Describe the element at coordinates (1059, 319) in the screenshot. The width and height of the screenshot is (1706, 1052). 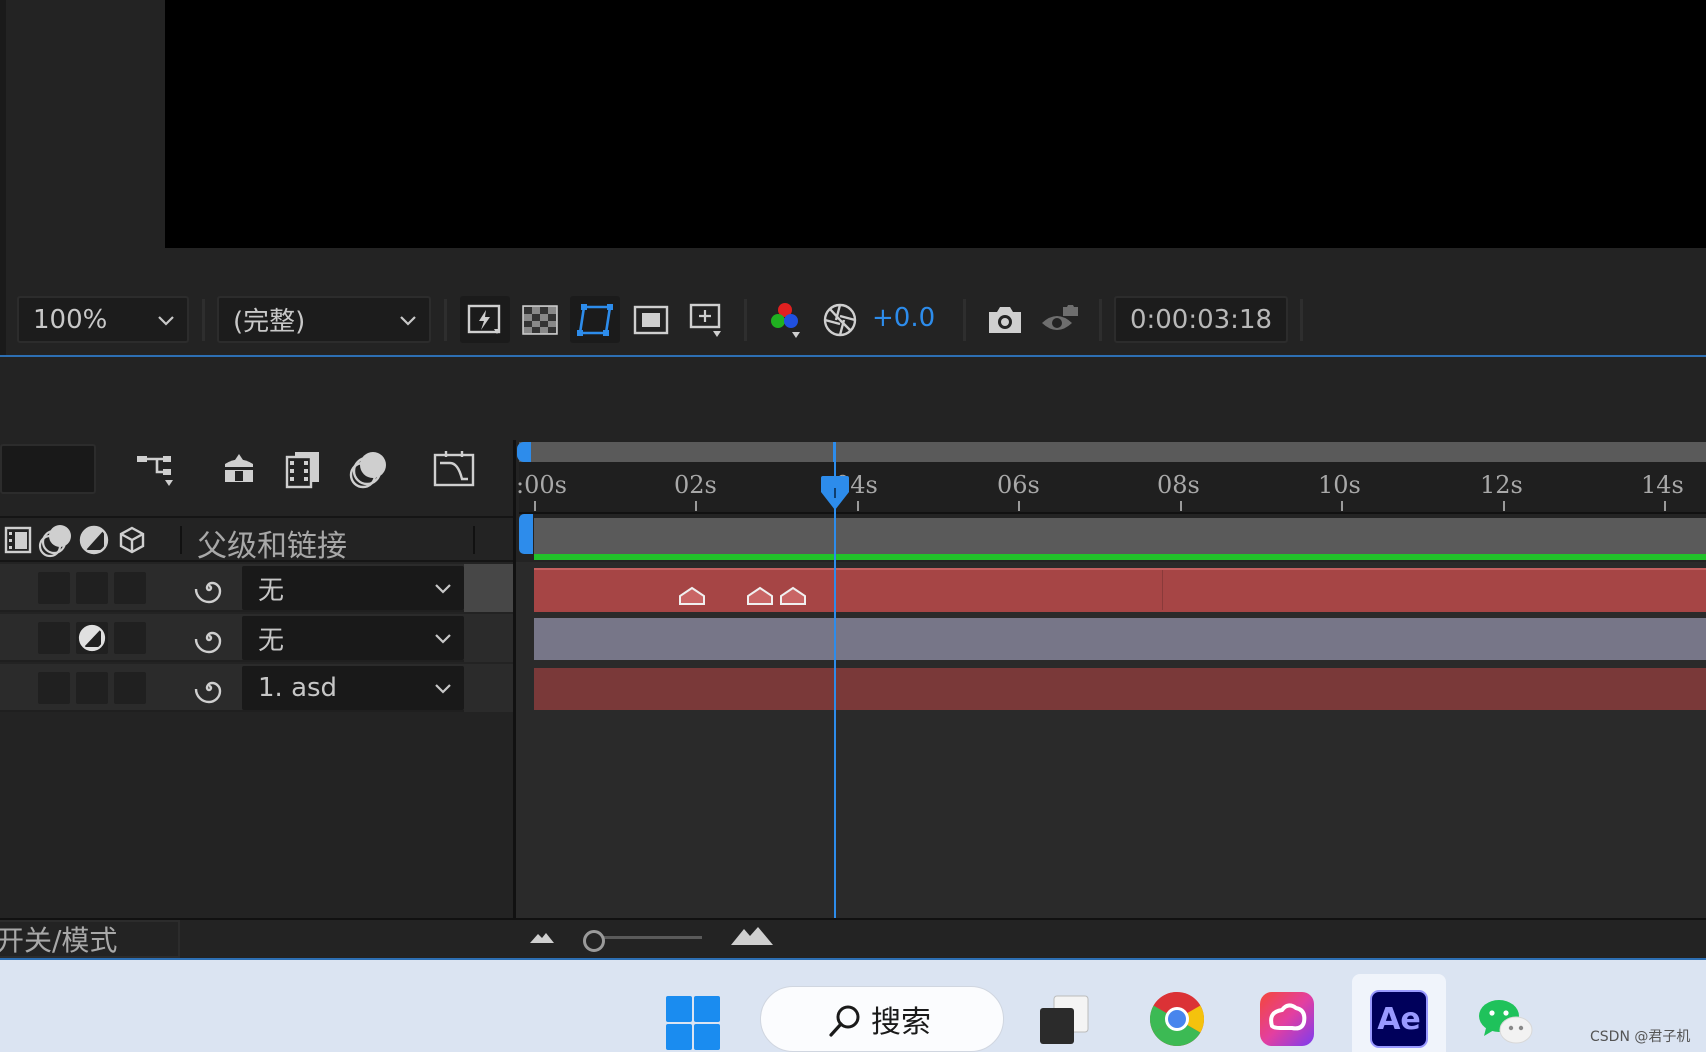
I see `show-snapshot-button` at that location.